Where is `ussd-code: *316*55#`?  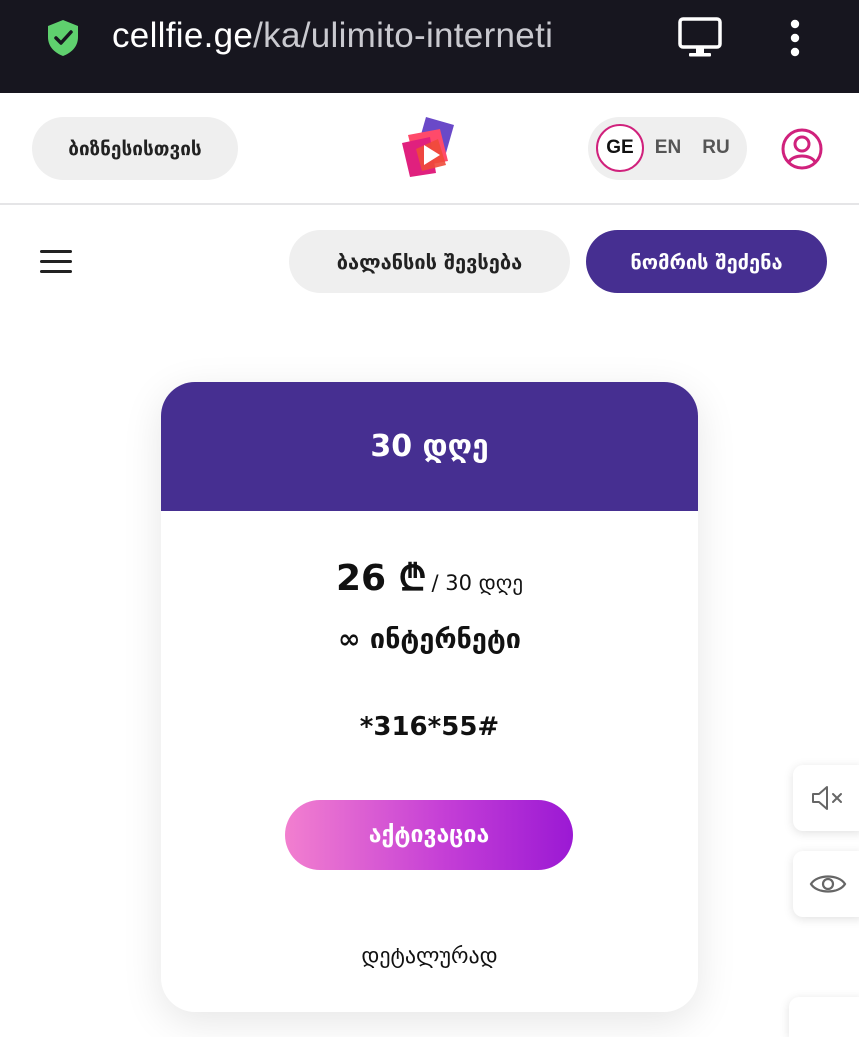
ussd-code: *316*55# is located at coordinates (429, 727).